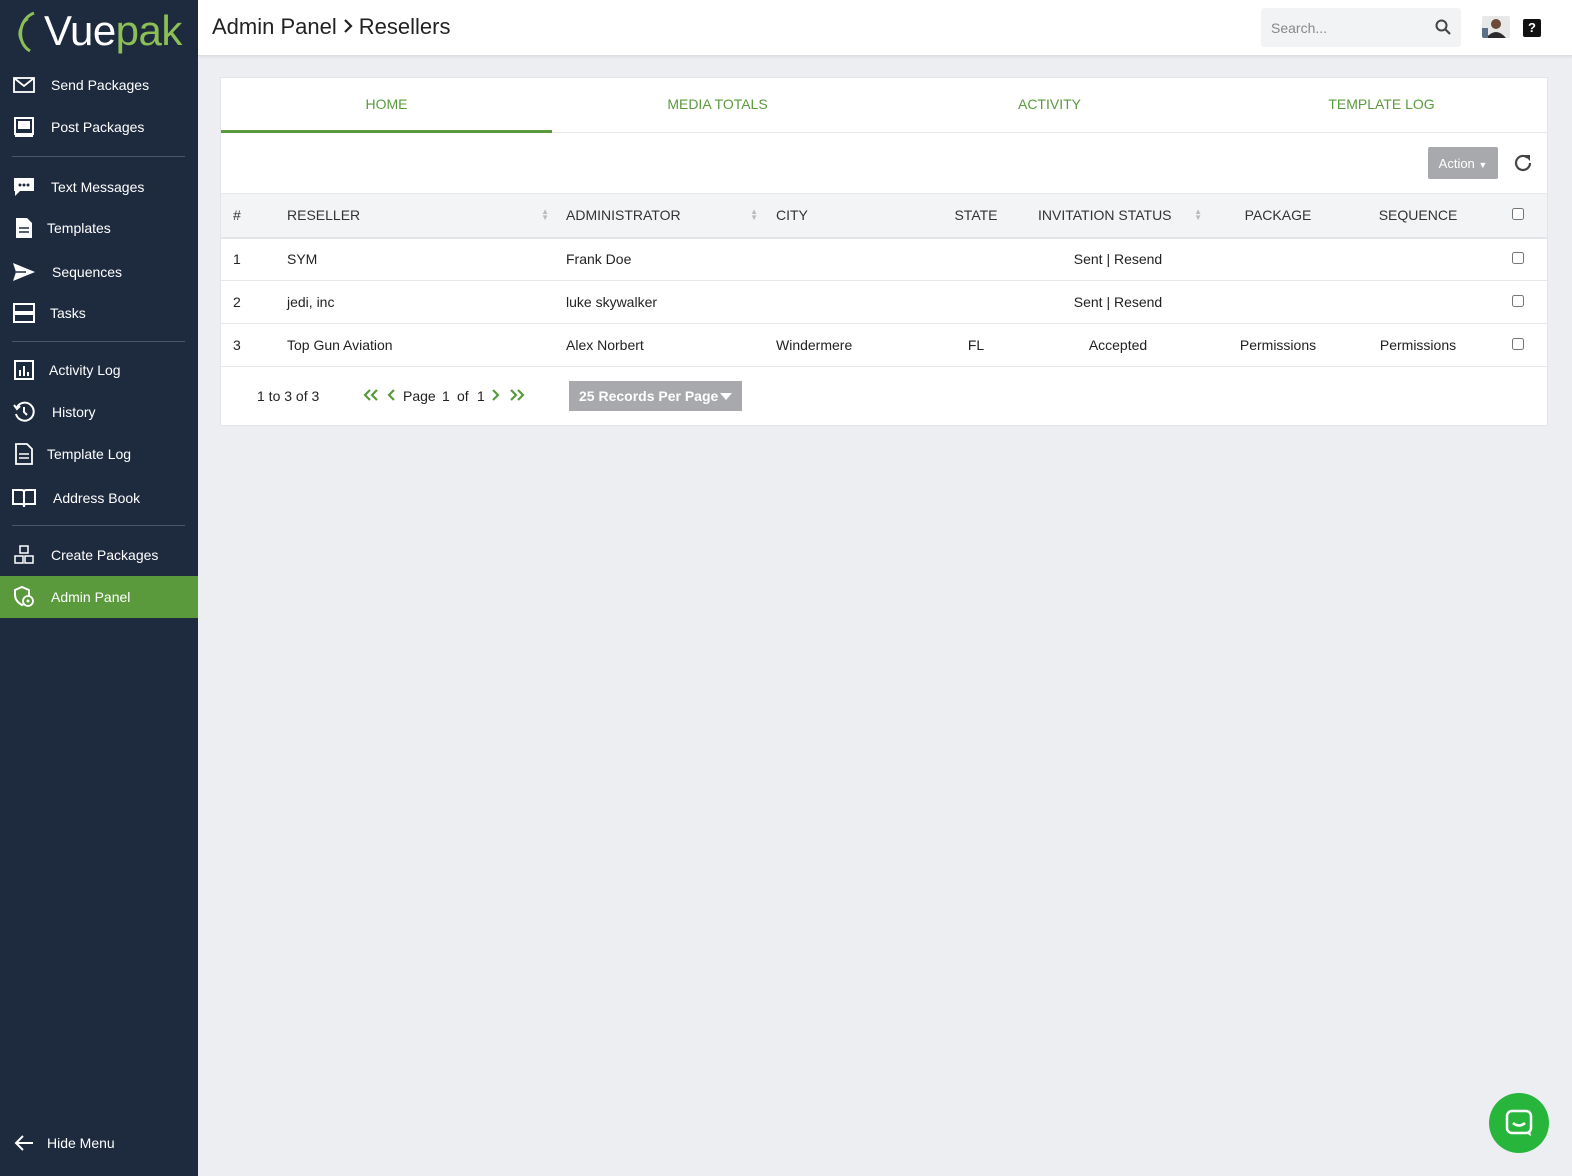 The height and width of the screenshot is (1176, 1572). What do you see at coordinates (517, 396) in the screenshot?
I see `last-page-icon` at bounding box center [517, 396].